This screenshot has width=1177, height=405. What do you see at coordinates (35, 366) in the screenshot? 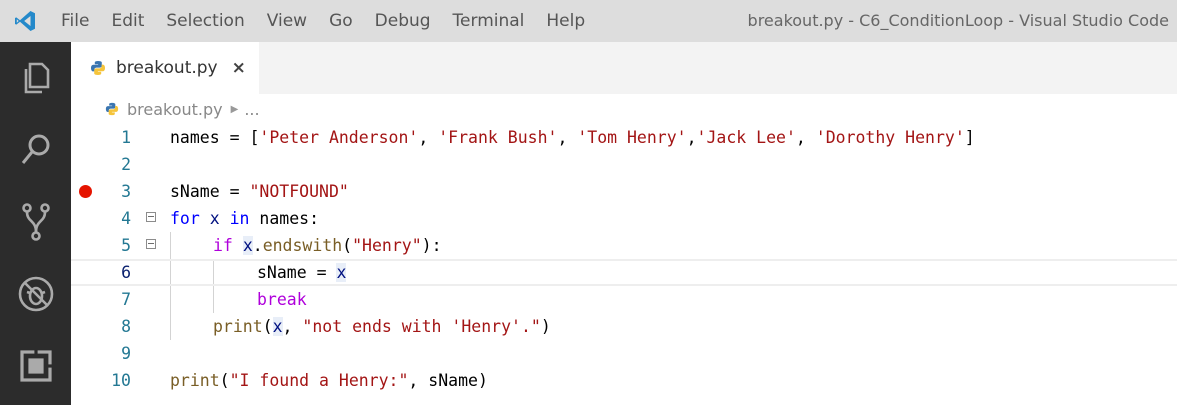
I see `extensions-icon` at bounding box center [35, 366].